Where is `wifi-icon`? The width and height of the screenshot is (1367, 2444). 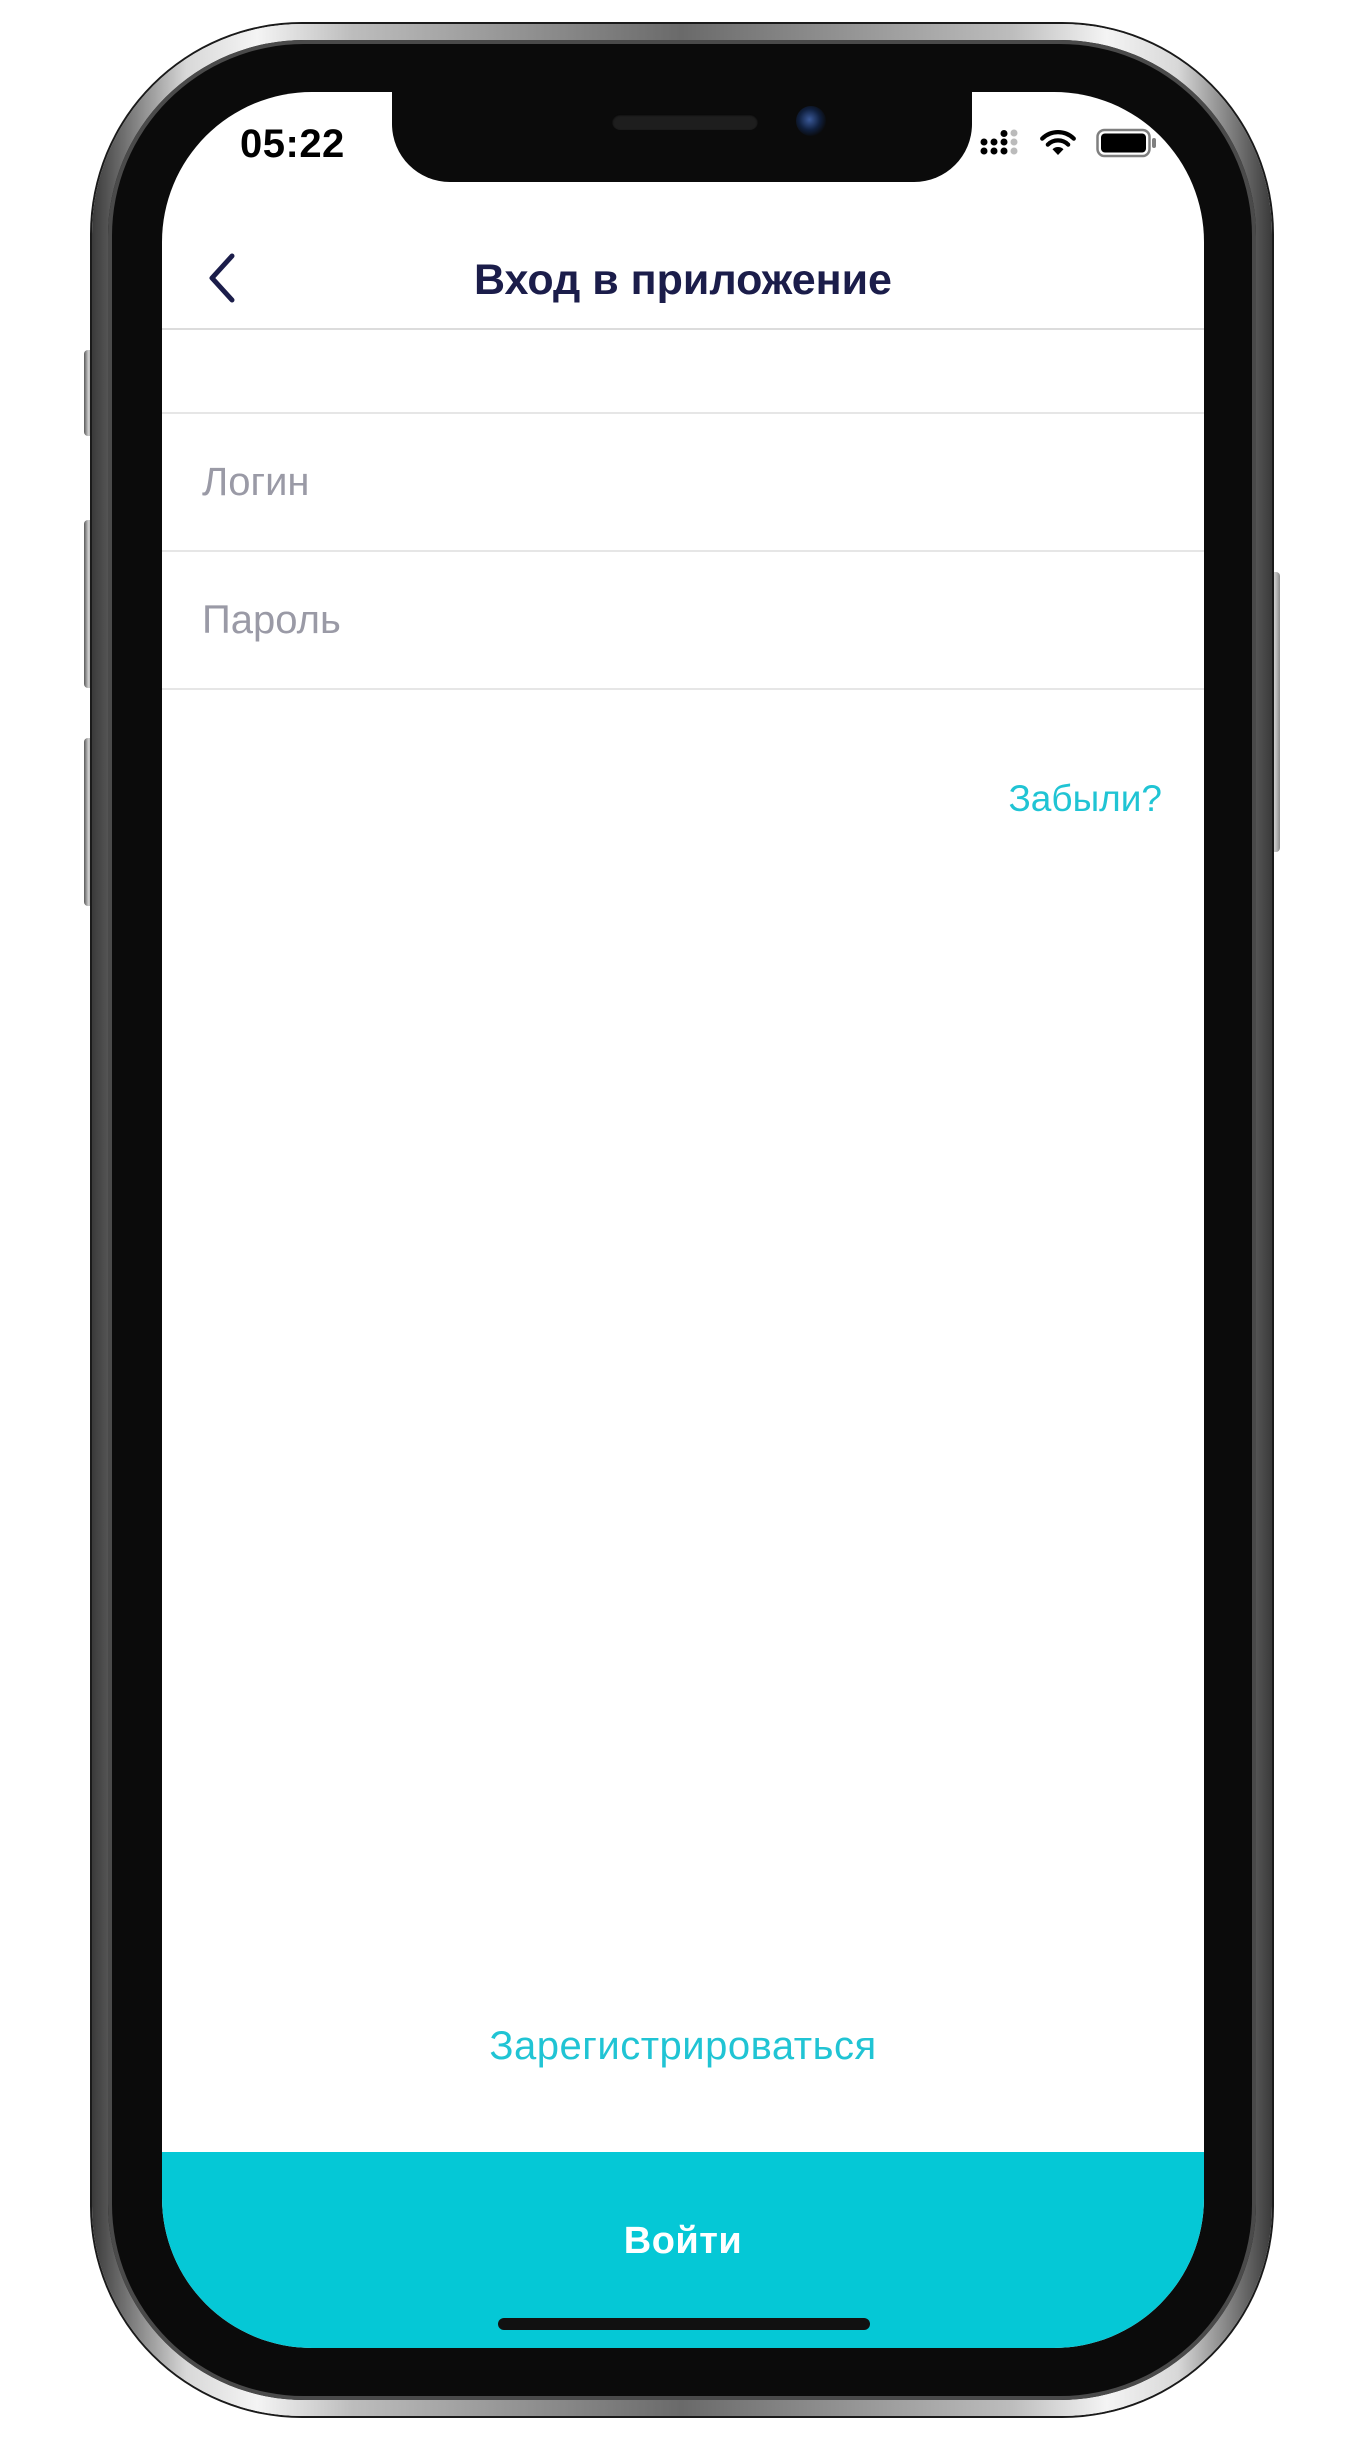 wifi-icon is located at coordinates (1058, 145).